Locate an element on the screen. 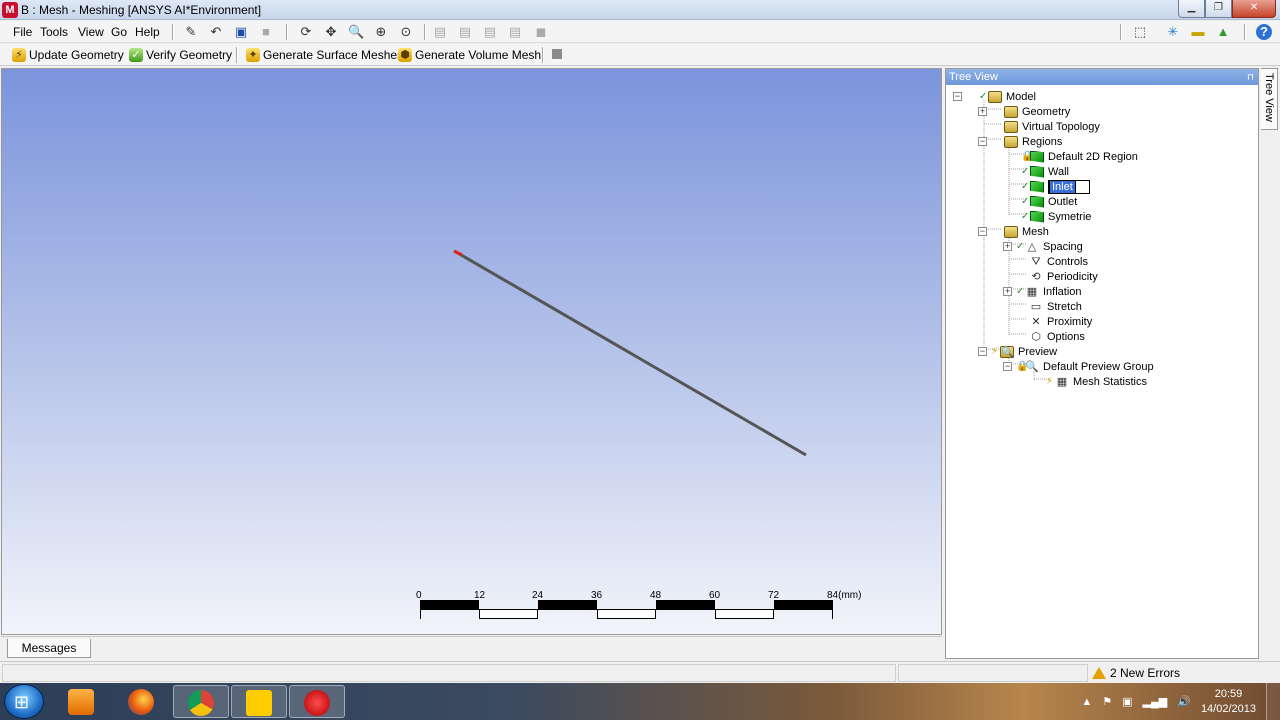  windows-logo-icon: ⊞ is located at coordinates (22, 702).